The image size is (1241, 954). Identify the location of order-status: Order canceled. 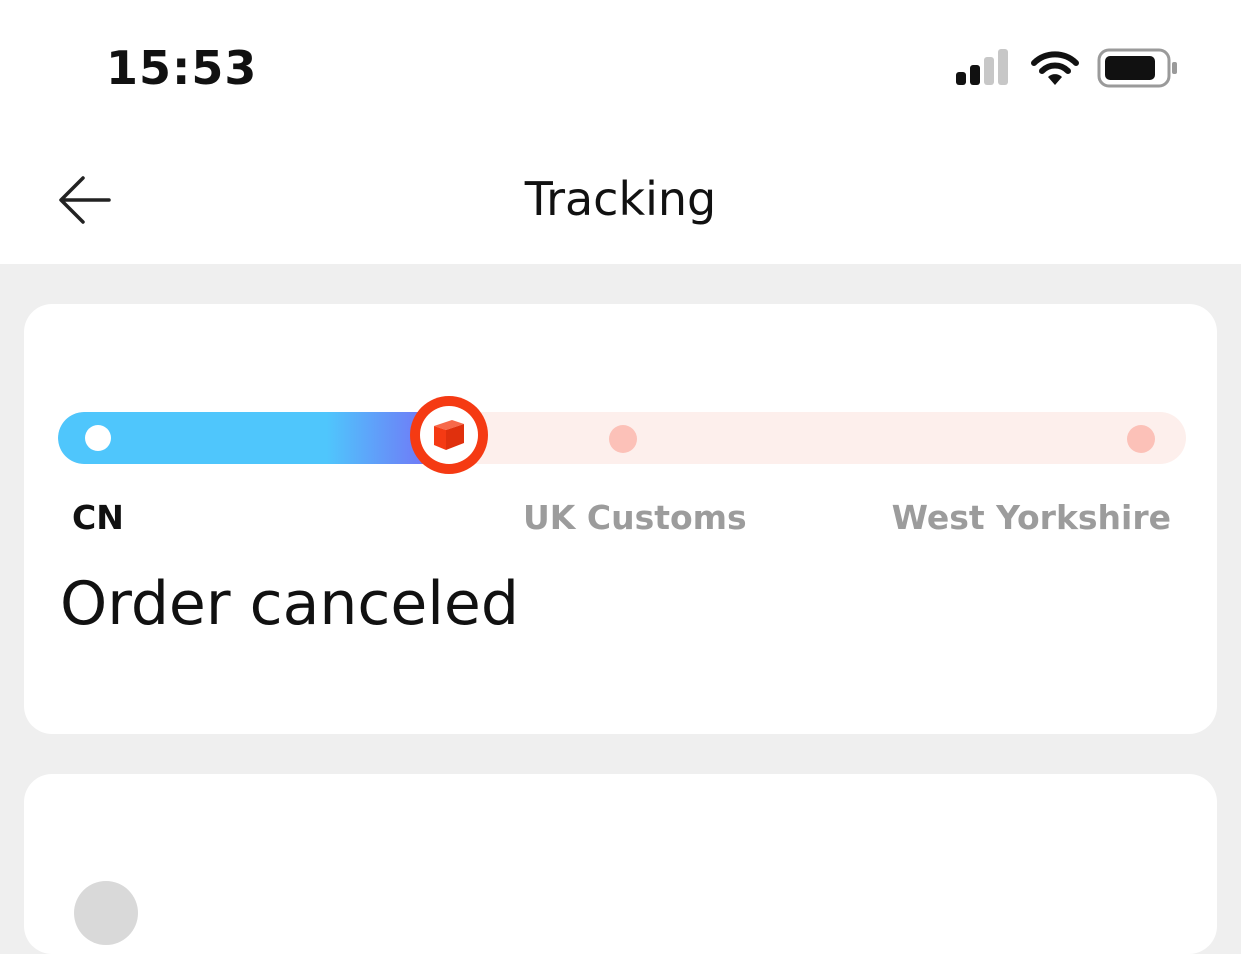
(289, 604).